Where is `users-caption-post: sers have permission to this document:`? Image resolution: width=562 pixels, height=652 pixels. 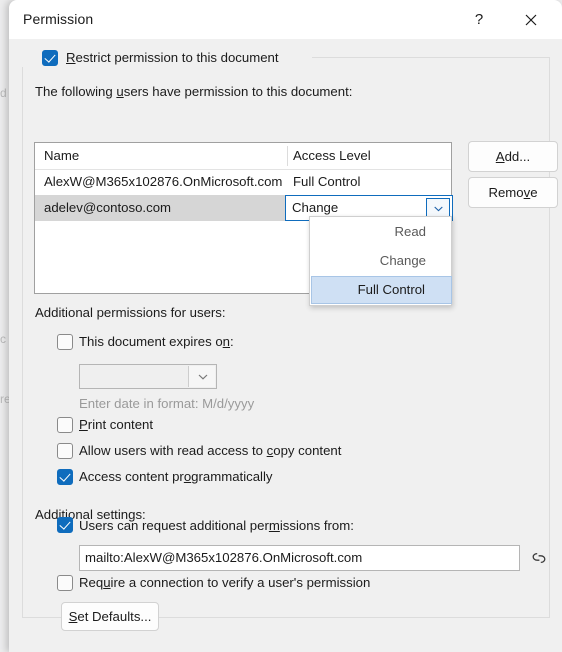 users-caption-post: sers have permission to this document: is located at coordinates (238, 91).